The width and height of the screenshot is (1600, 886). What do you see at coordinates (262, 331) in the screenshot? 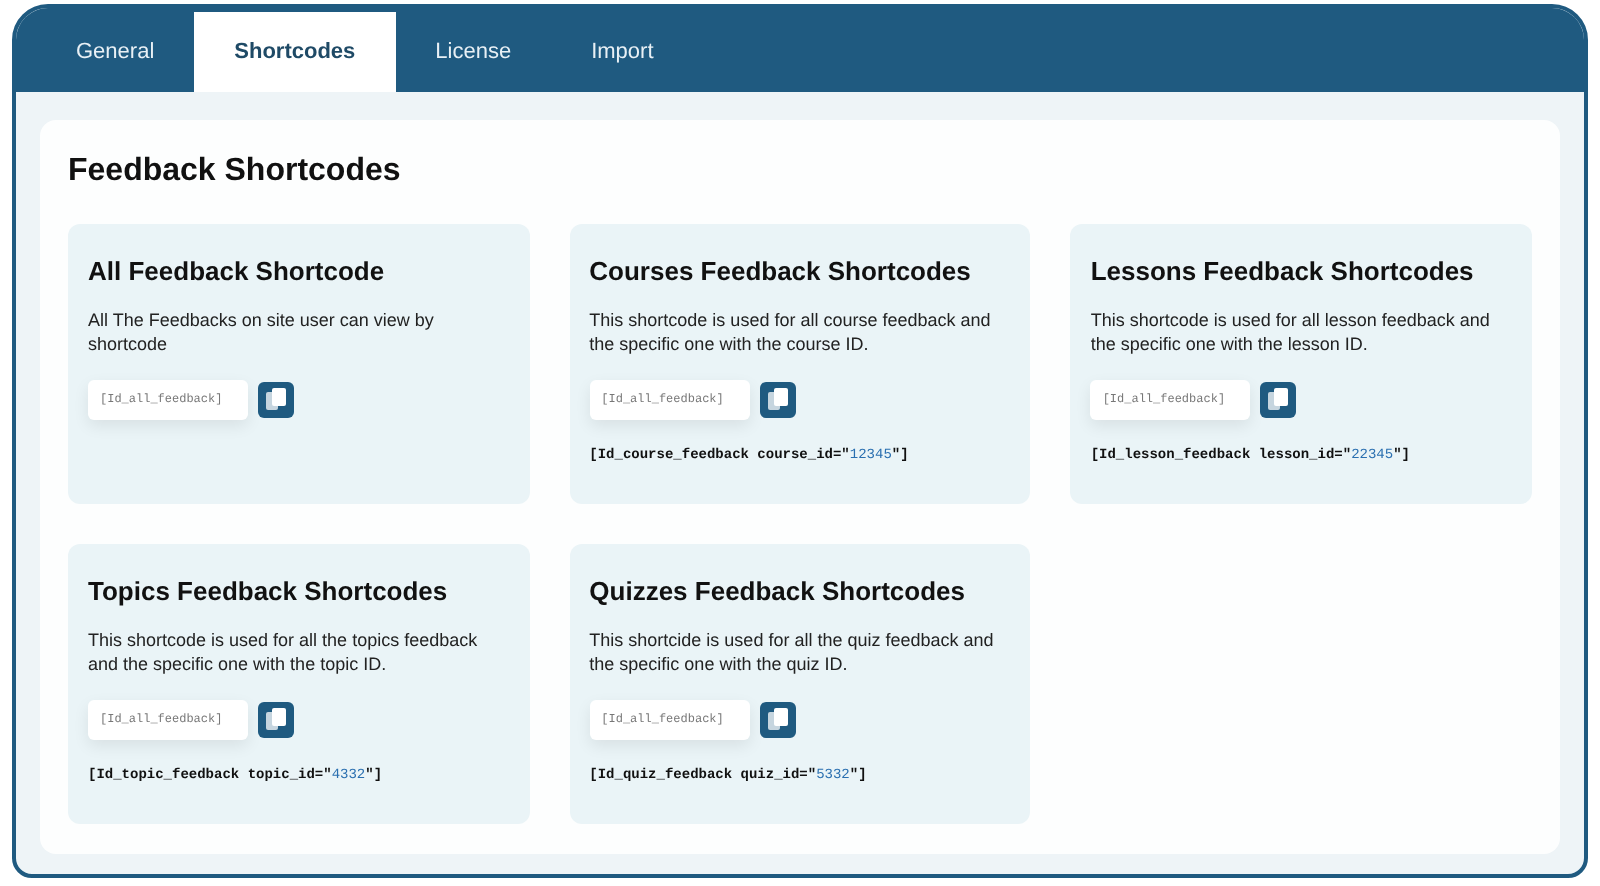
I see `card-description: All The Feedbacks on site user can view by shortcode` at bounding box center [262, 331].